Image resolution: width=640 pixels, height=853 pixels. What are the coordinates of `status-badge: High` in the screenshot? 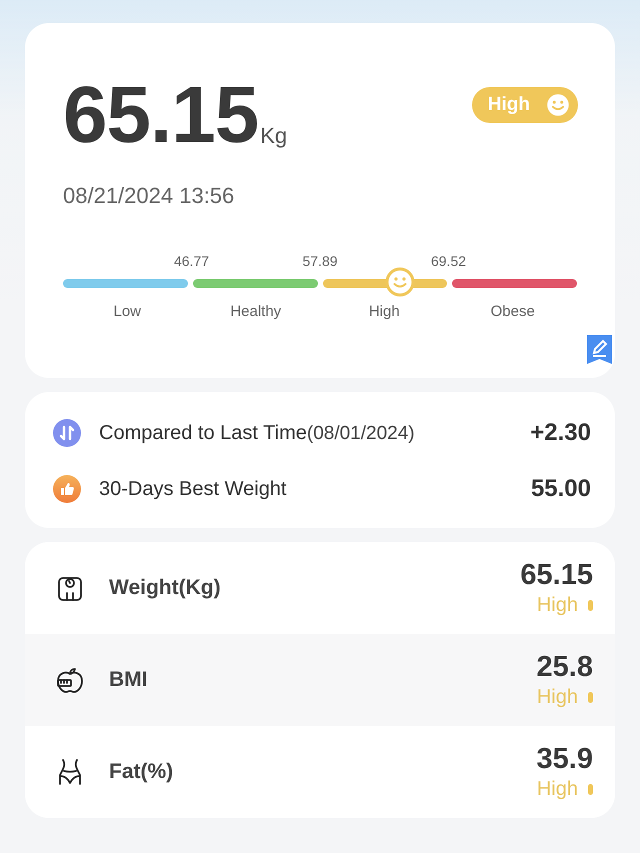 It's located at (525, 105).